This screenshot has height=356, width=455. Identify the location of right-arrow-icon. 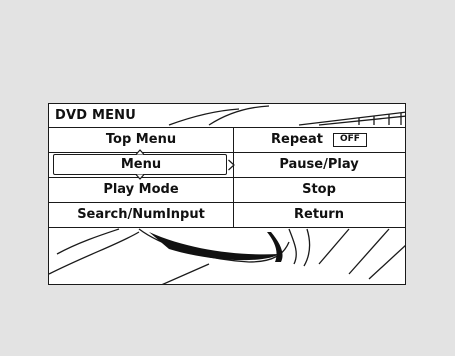
(231, 165).